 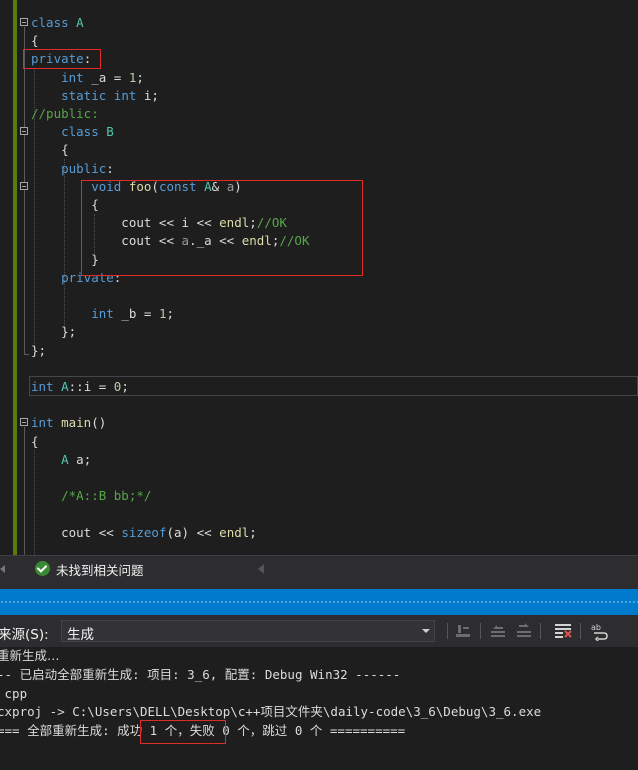 I want to click on panel-gap, so click(x=319, y=585).